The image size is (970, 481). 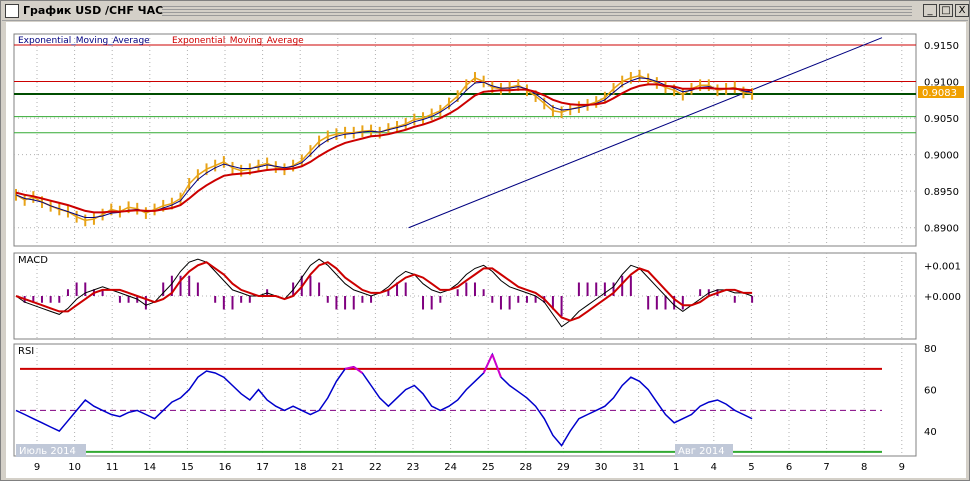 What do you see at coordinates (930, 349) in the screenshot?
I see `rsi-tick-label: 80` at bounding box center [930, 349].